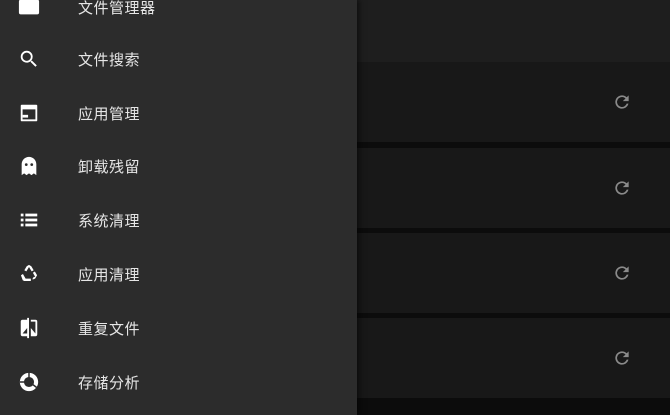  I want to click on nav-item-label: 文件管理器, so click(117, 8).